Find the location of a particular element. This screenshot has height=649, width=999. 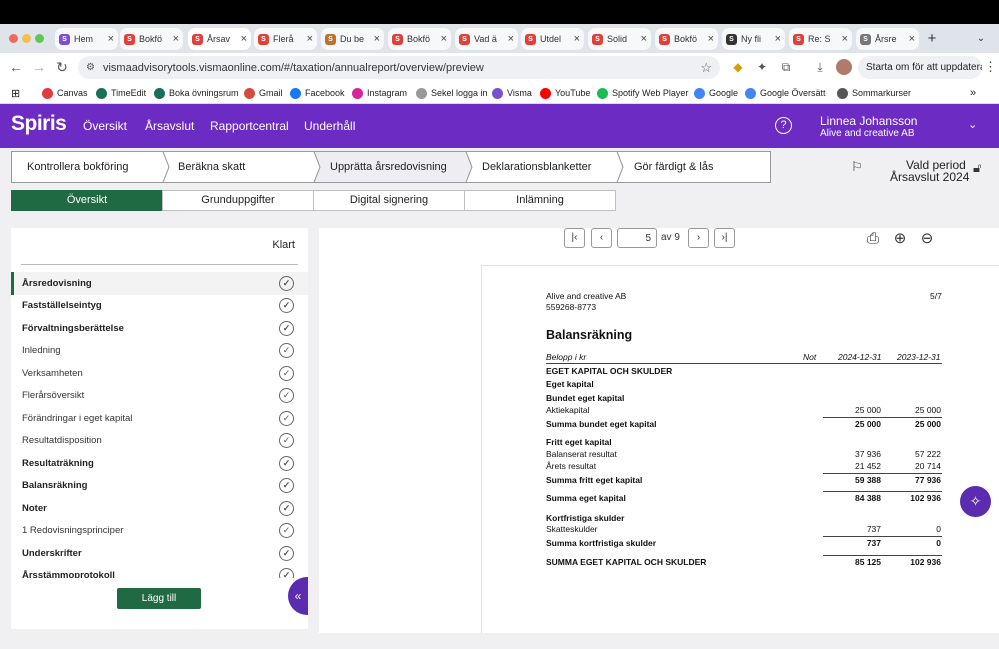

bookmark-item: Visma is located at coordinates (512, 93).